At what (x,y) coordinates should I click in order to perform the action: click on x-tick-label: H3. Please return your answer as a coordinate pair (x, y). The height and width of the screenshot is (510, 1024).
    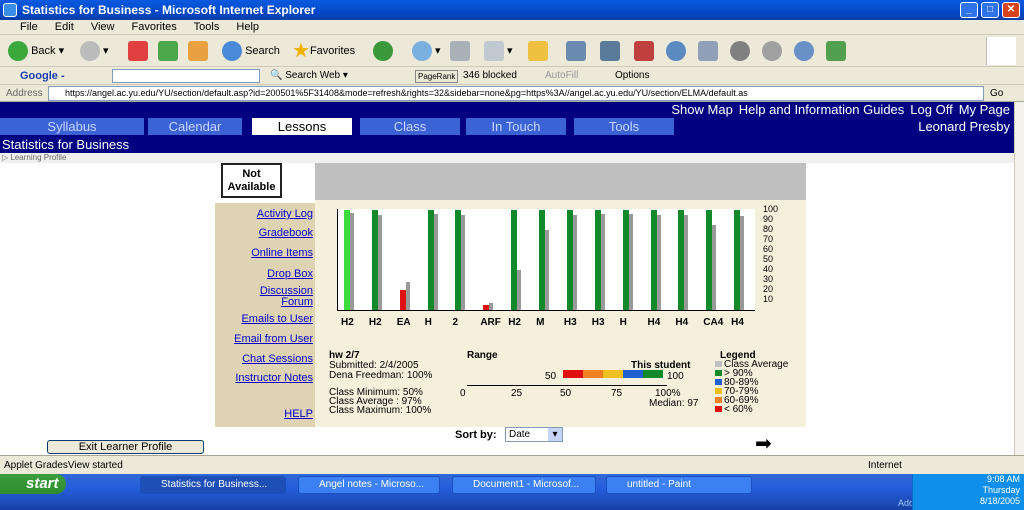
    Looking at the image, I should click on (598, 322).